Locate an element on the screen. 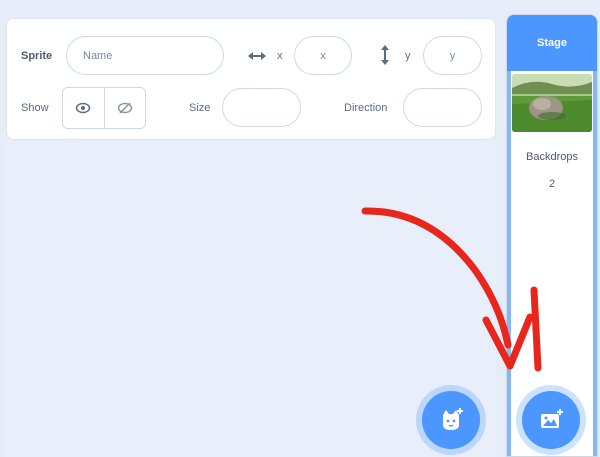 The image size is (600, 457). backdrops-label: Backdrops is located at coordinates (552, 157).